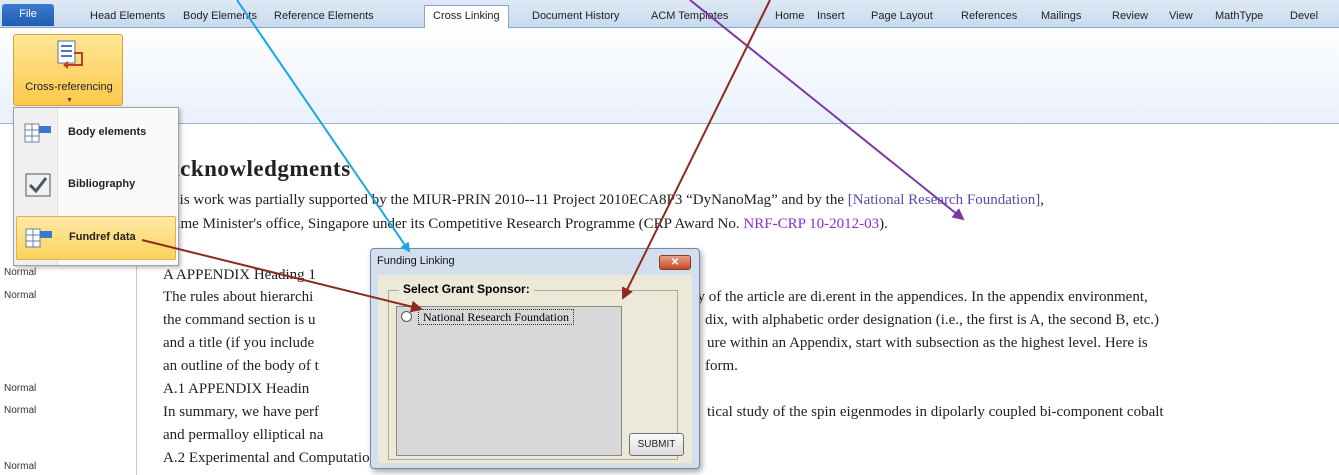  Describe the element at coordinates (675, 262) in the screenshot. I see `close-icon: ✕` at that location.